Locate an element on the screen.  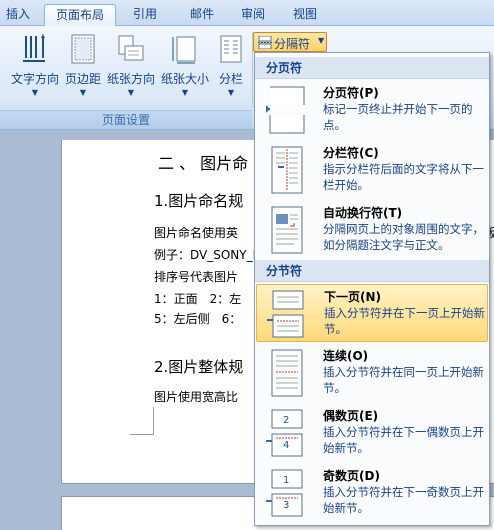
menu-item-desc: 指示分栏符后面的文字将从下一栏开始。 is located at coordinates (403, 177).